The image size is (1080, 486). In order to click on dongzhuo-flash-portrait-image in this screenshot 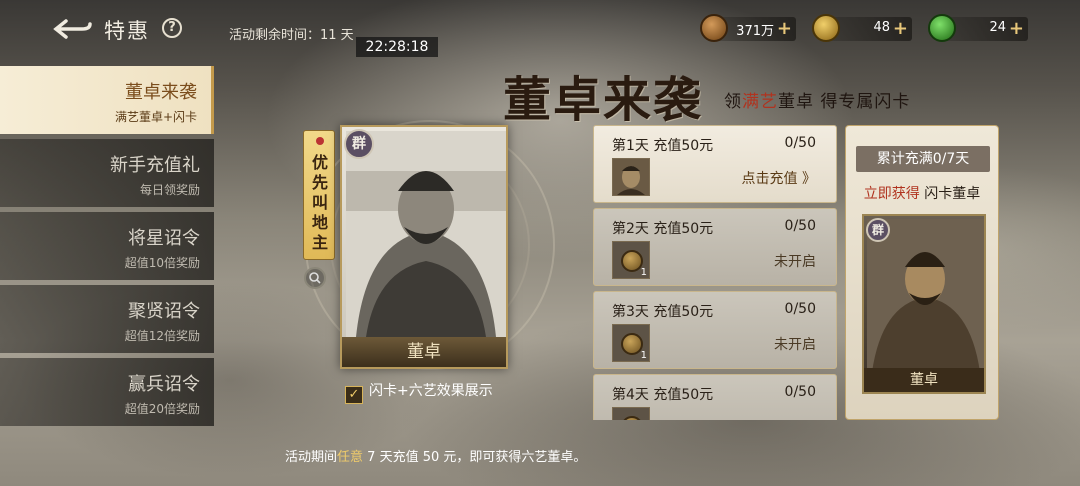, I will do `click(925, 295)`.